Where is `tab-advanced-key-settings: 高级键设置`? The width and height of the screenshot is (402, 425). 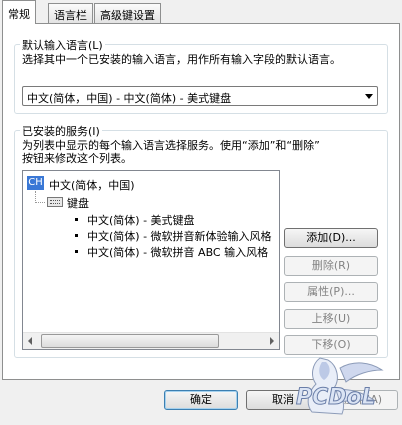 tab-advanced-key-settings: 高级键设置 is located at coordinates (127, 13).